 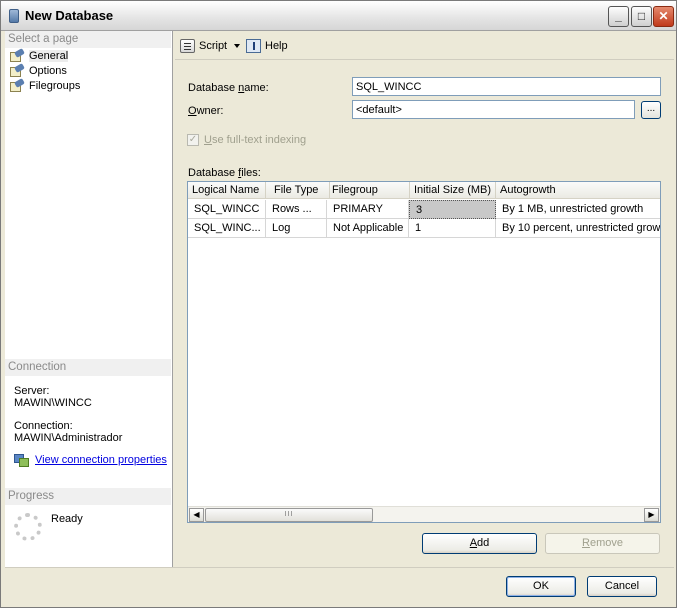 What do you see at coordinates (602, 543) in the screenshot?
I see `remove-button: Remove` at bounding box center [602, 543].